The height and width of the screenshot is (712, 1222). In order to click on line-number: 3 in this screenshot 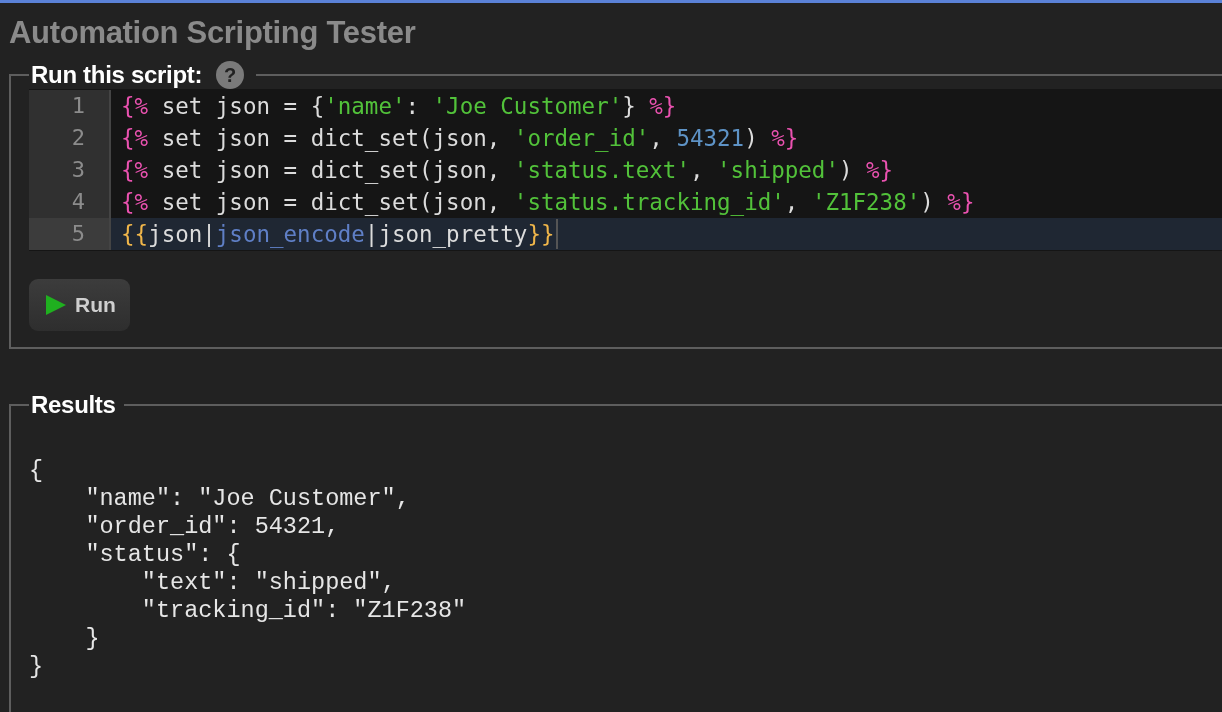, I will do `click(70, 170)`.